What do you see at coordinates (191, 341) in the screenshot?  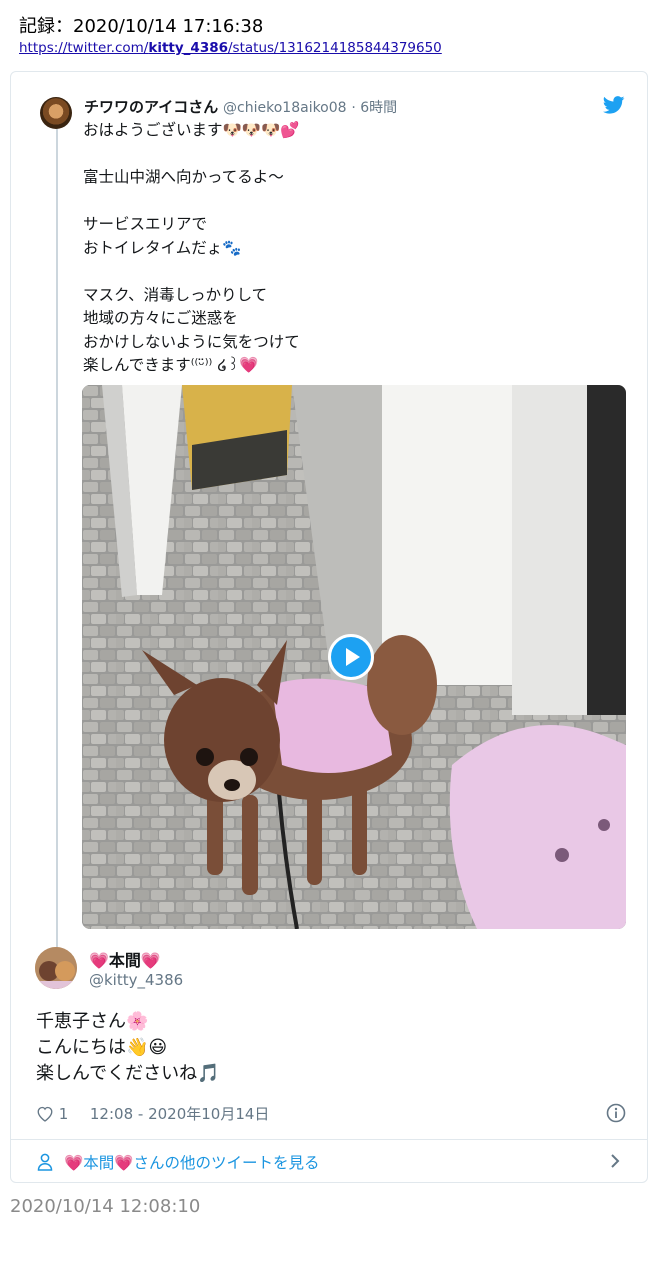 I see `tweet-line: おかけしないように気をつけて` at bounding box center [191, 341].